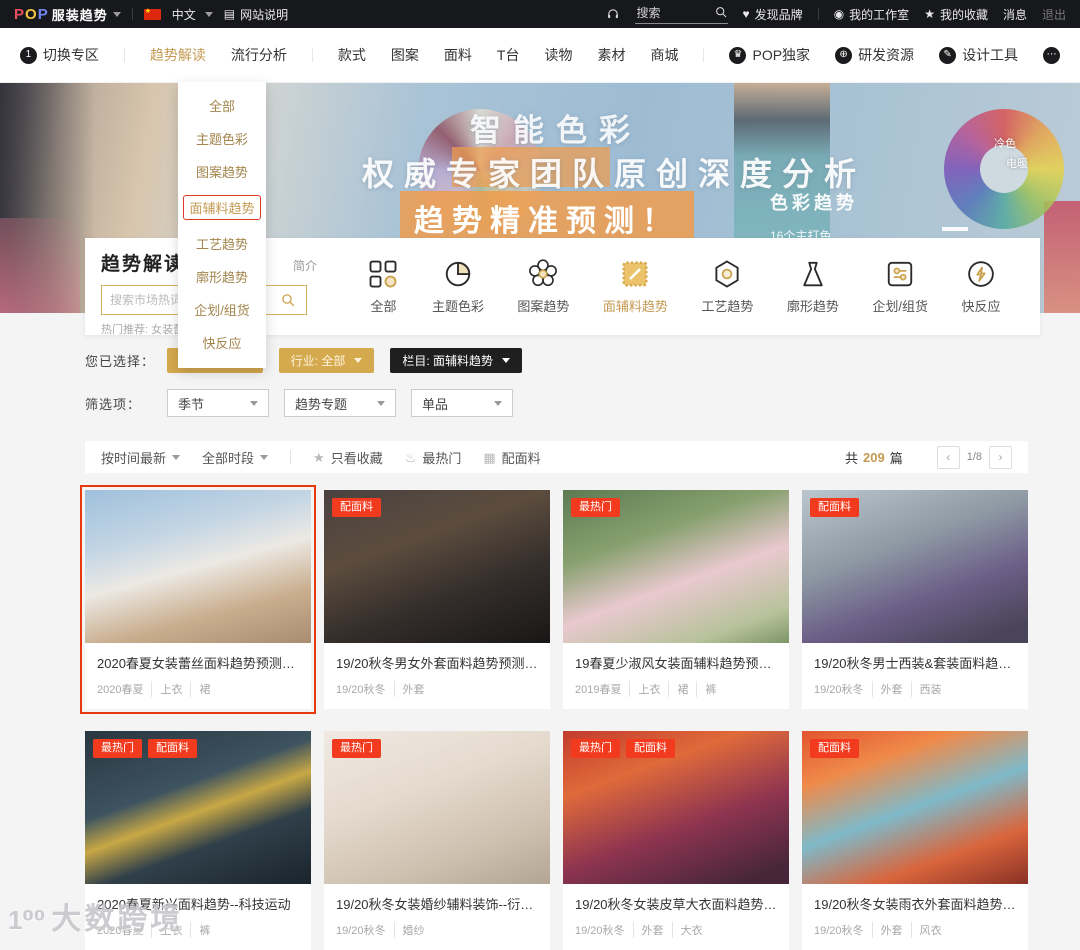 The height and width of the screenshot is (950, 1080). I want to click on headset-icon, so click(613, 14).